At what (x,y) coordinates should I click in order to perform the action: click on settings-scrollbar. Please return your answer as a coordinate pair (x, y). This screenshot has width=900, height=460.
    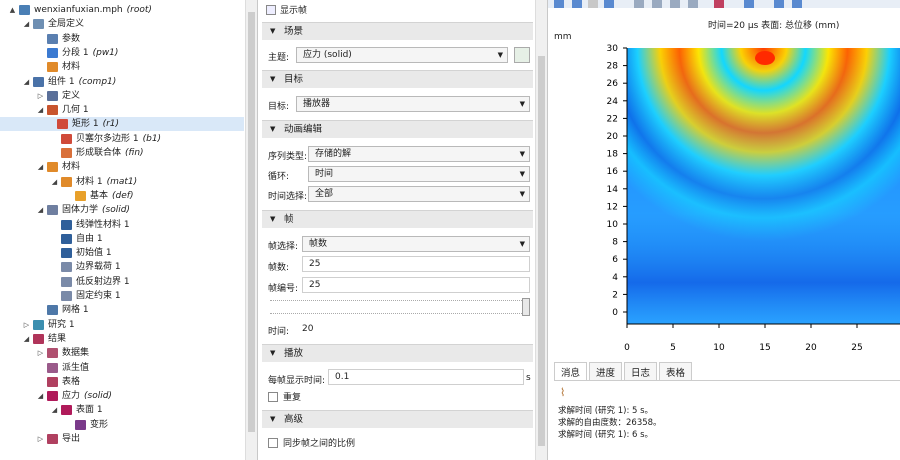
    Looking at the image, I should click on (541, 230).